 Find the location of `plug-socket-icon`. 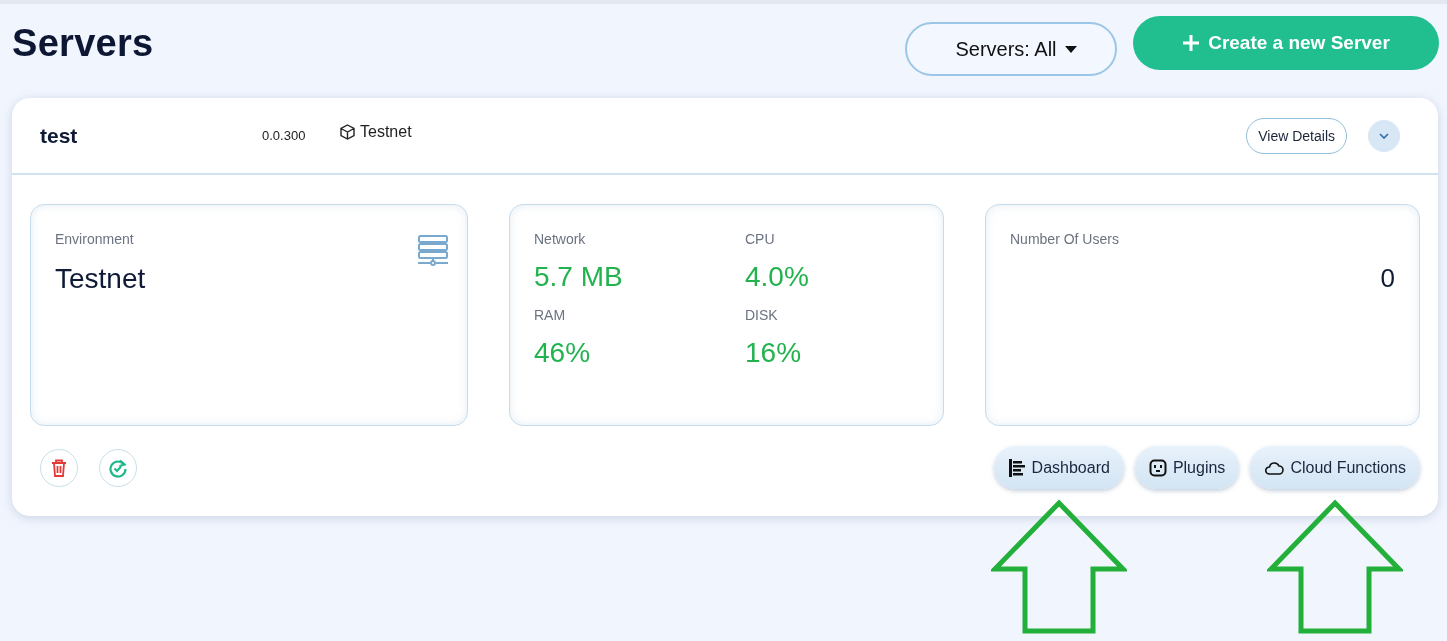

plug-socket-icon is located at coordinates (1157, 467).